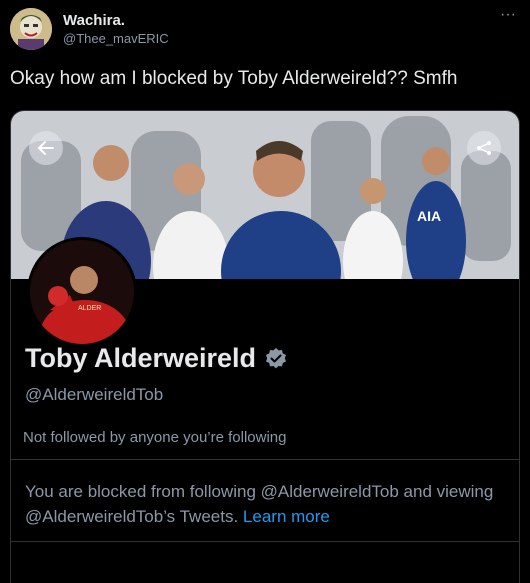 Image resolution: width=530 pixels, height=583 pixels. I want to click on profile-avatar: ALDER, so click(82, 292).